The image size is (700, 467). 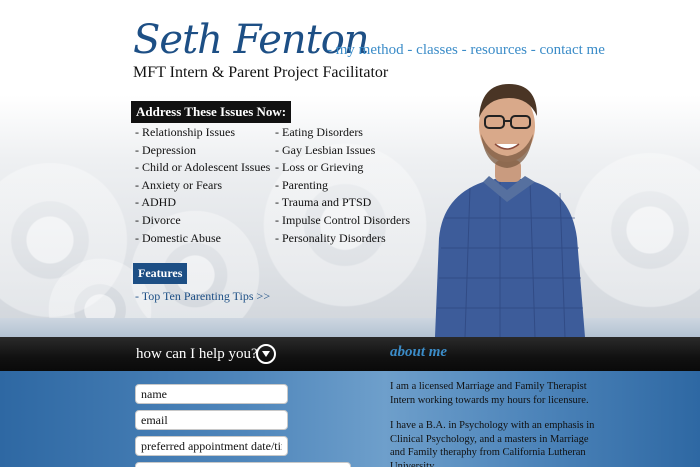 What do you see at coordinates (211, 112) in the screenshot?
I see `issues-heading: Address These Issues Now:` at bounding box center [211, 112].